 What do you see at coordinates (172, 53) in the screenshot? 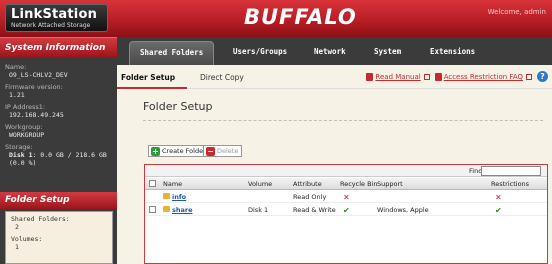
I see `nav-shared-folders: Shared Folders` at bounding box center [172, 53].